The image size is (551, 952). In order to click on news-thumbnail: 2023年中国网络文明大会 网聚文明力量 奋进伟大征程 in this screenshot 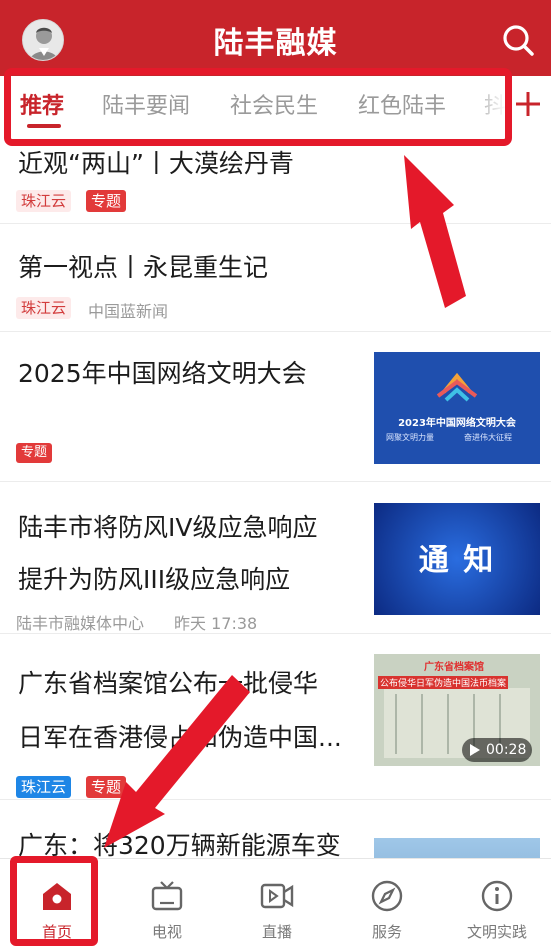, I will do `click(457, 408)`.